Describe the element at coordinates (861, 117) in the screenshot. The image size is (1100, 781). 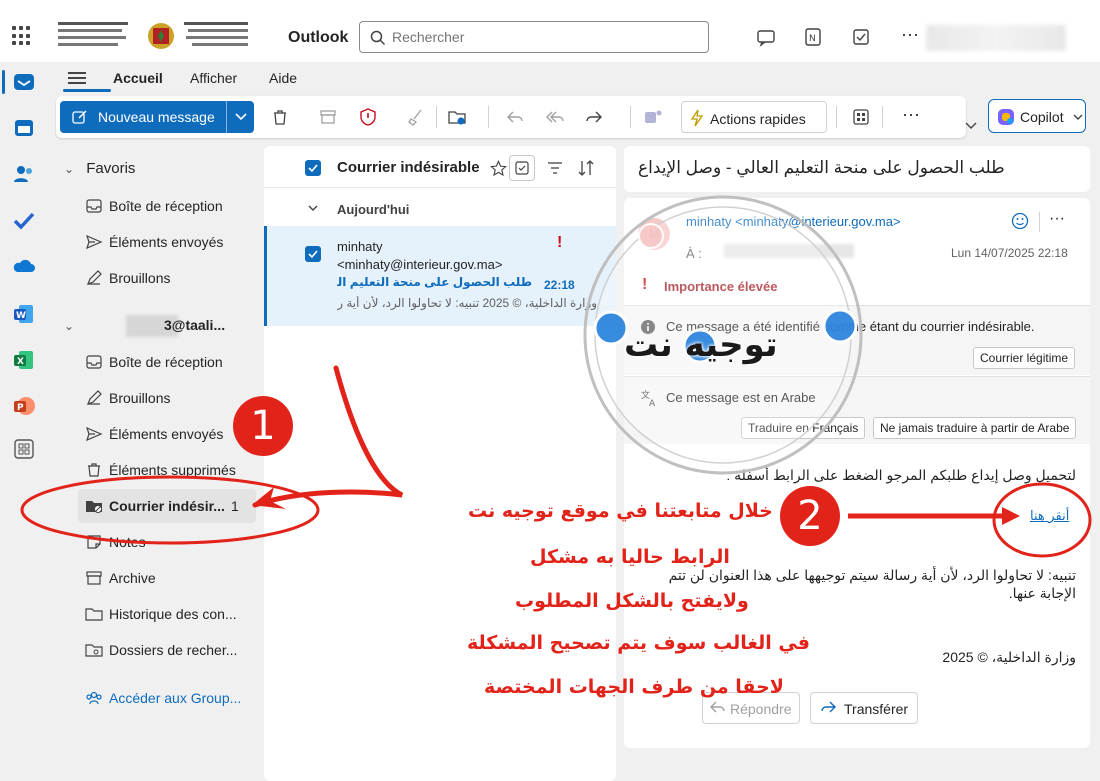
I see `apps-icon` at that location.